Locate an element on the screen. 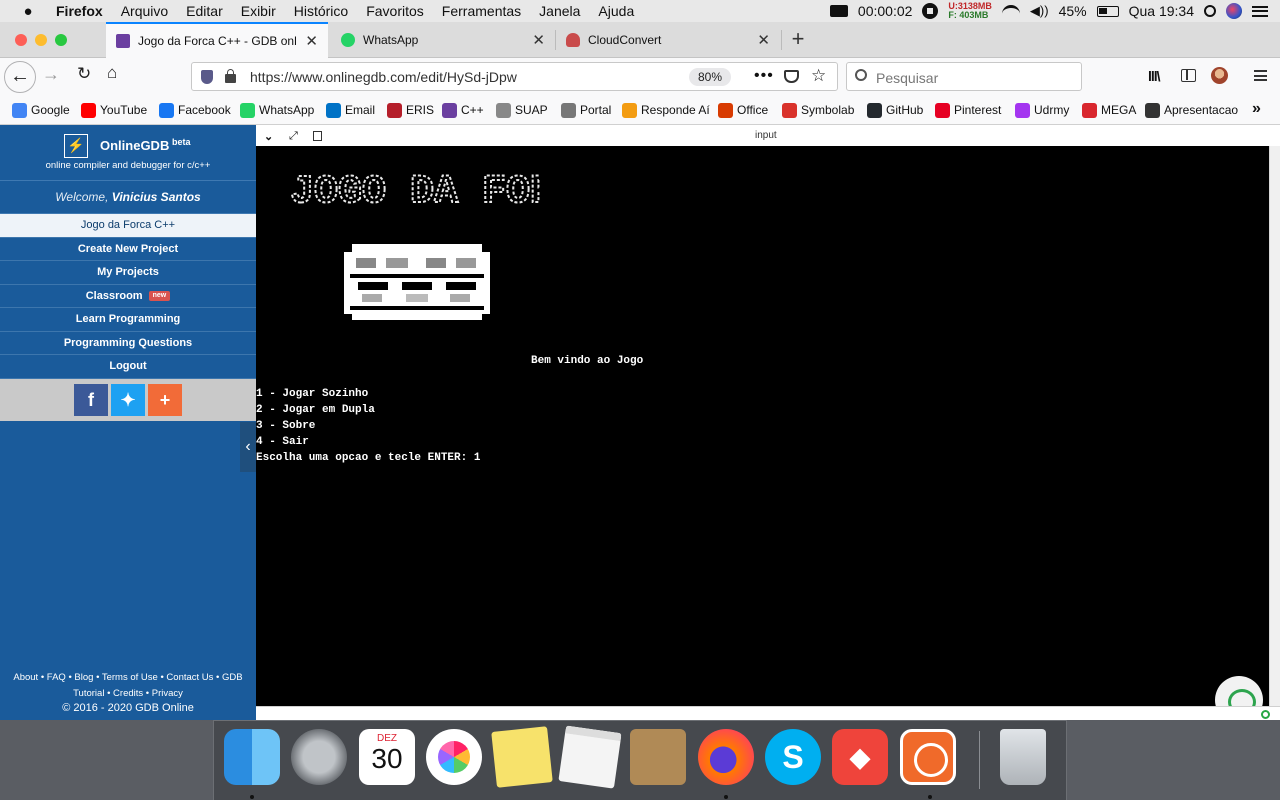 The width and height of the screenshot is (1280, 800). bookmark-item: Email is located at coordinates (350, 110).